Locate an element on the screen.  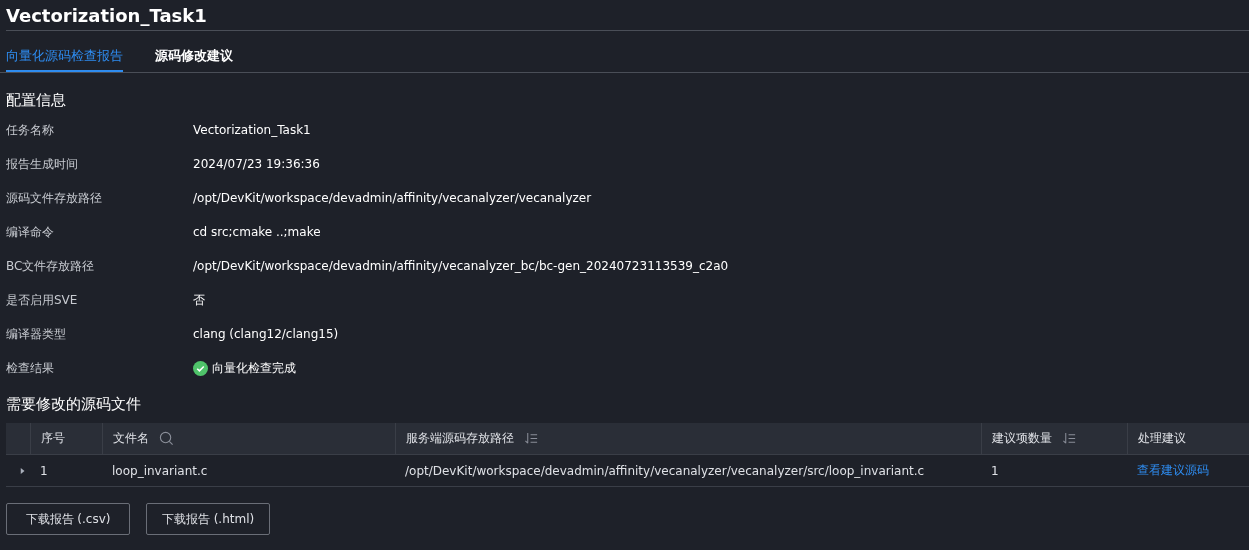
field-label: BC文件存放路径 is located at coordinates (51, 266).